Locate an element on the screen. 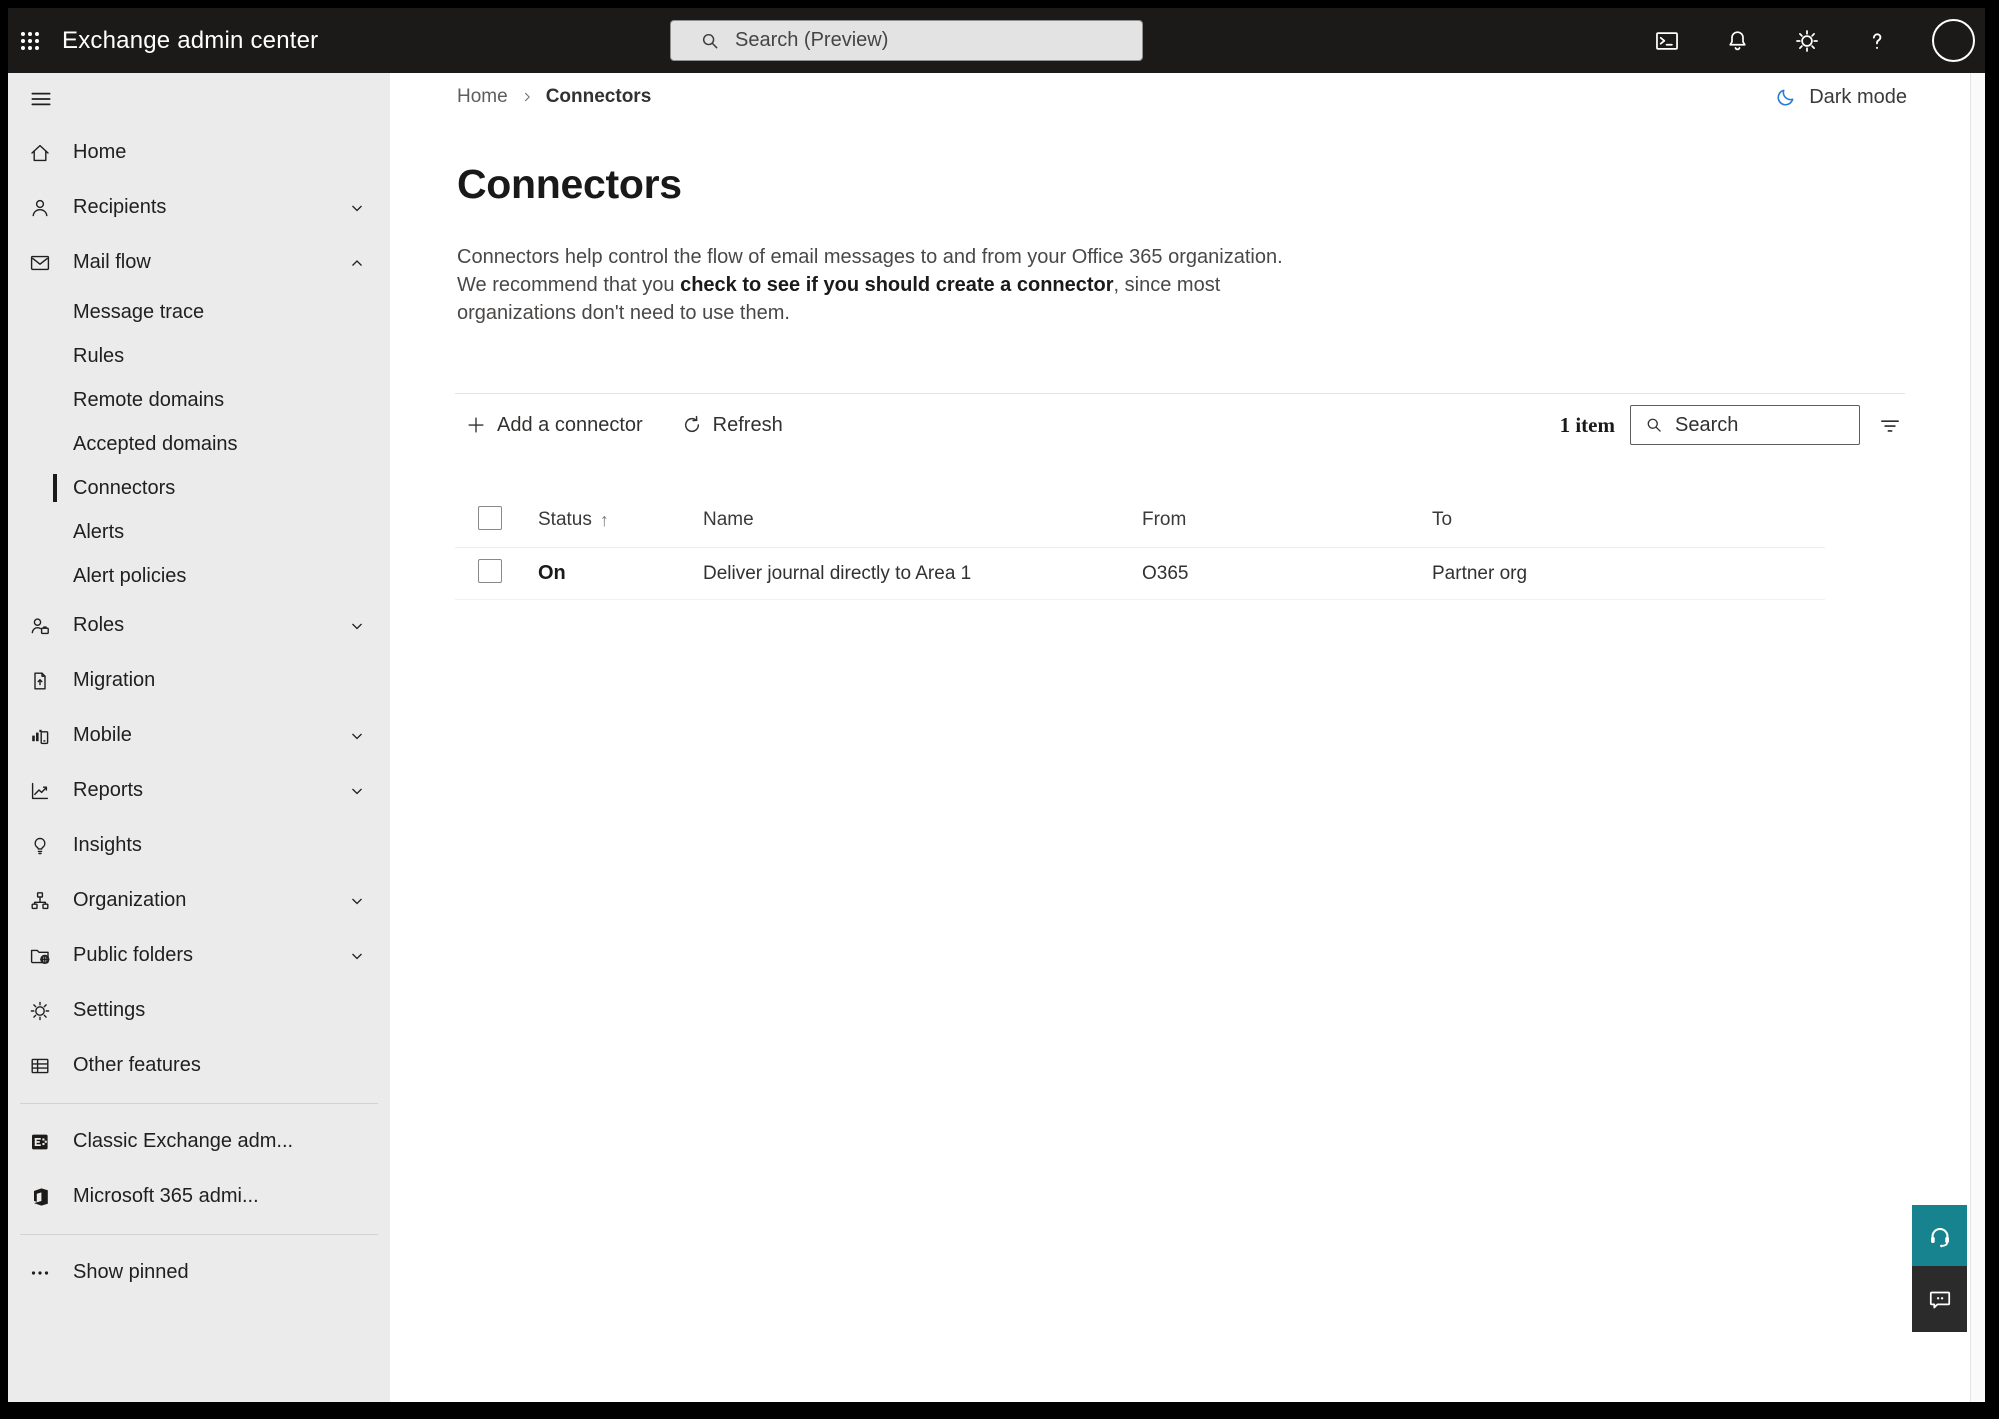 The image size is (1999, 1419). powershell-terminal-button is located at coordinates (1667, 41).